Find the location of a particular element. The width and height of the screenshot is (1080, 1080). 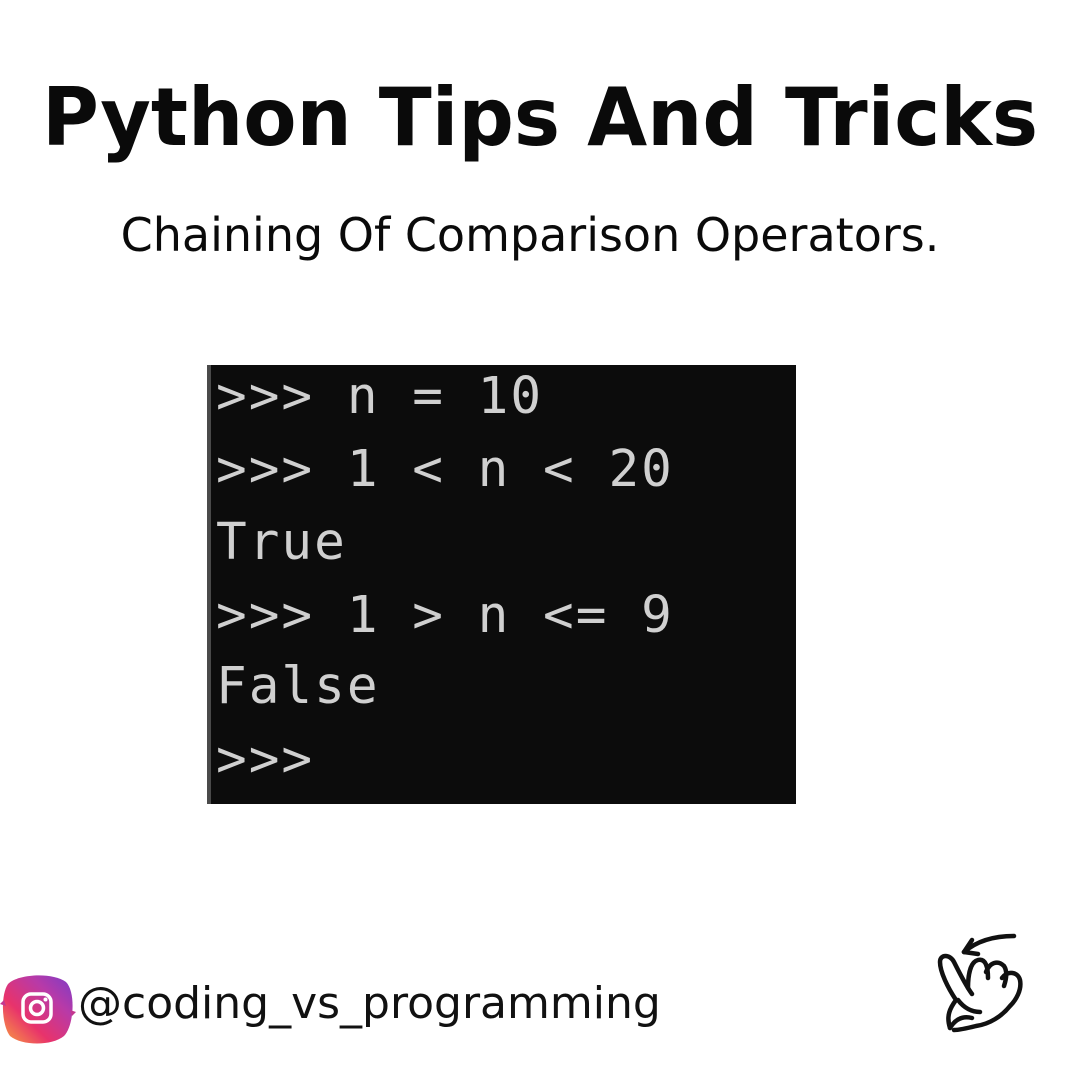

swipe-hand-icon is located at coordinates (988, 980).